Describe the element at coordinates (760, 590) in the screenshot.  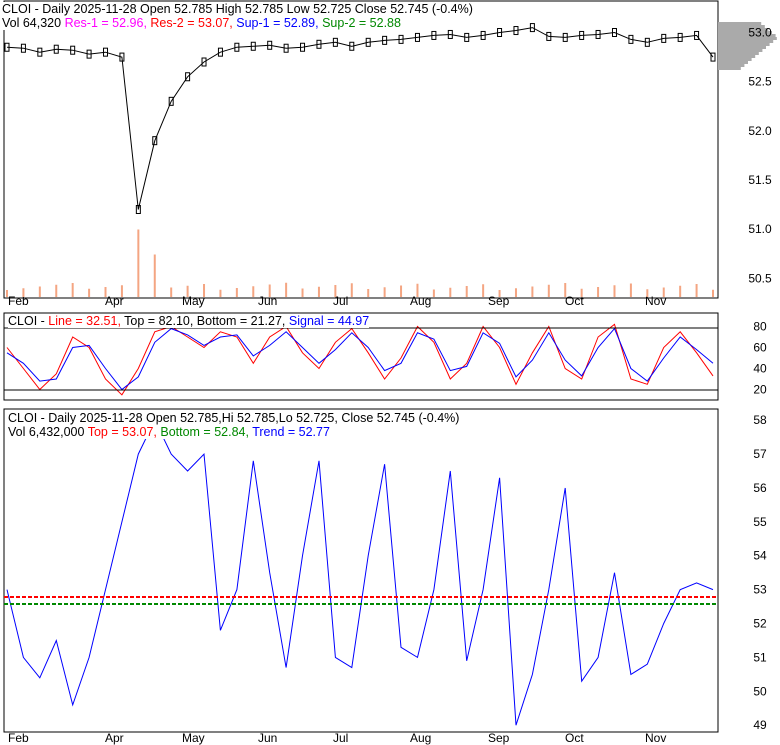
I see `trend-tick: 53` at that location.